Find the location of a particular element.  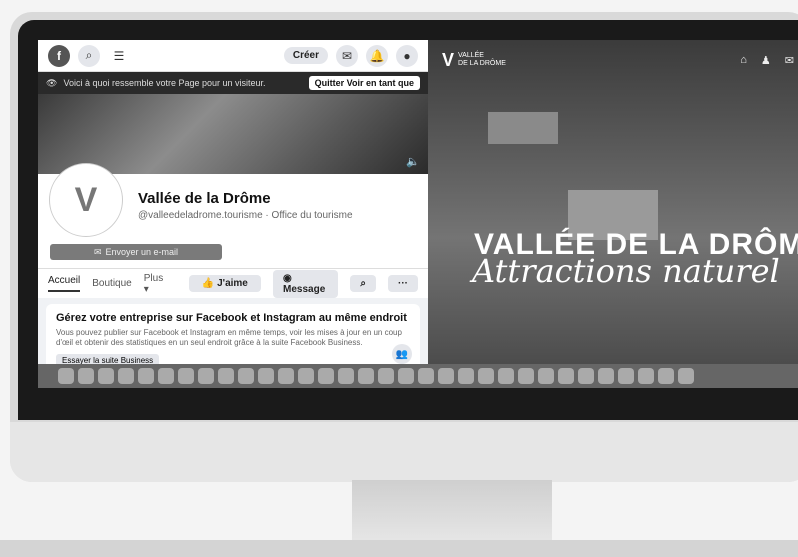

user-icon: ♟ is located at coordinates (766, 60).